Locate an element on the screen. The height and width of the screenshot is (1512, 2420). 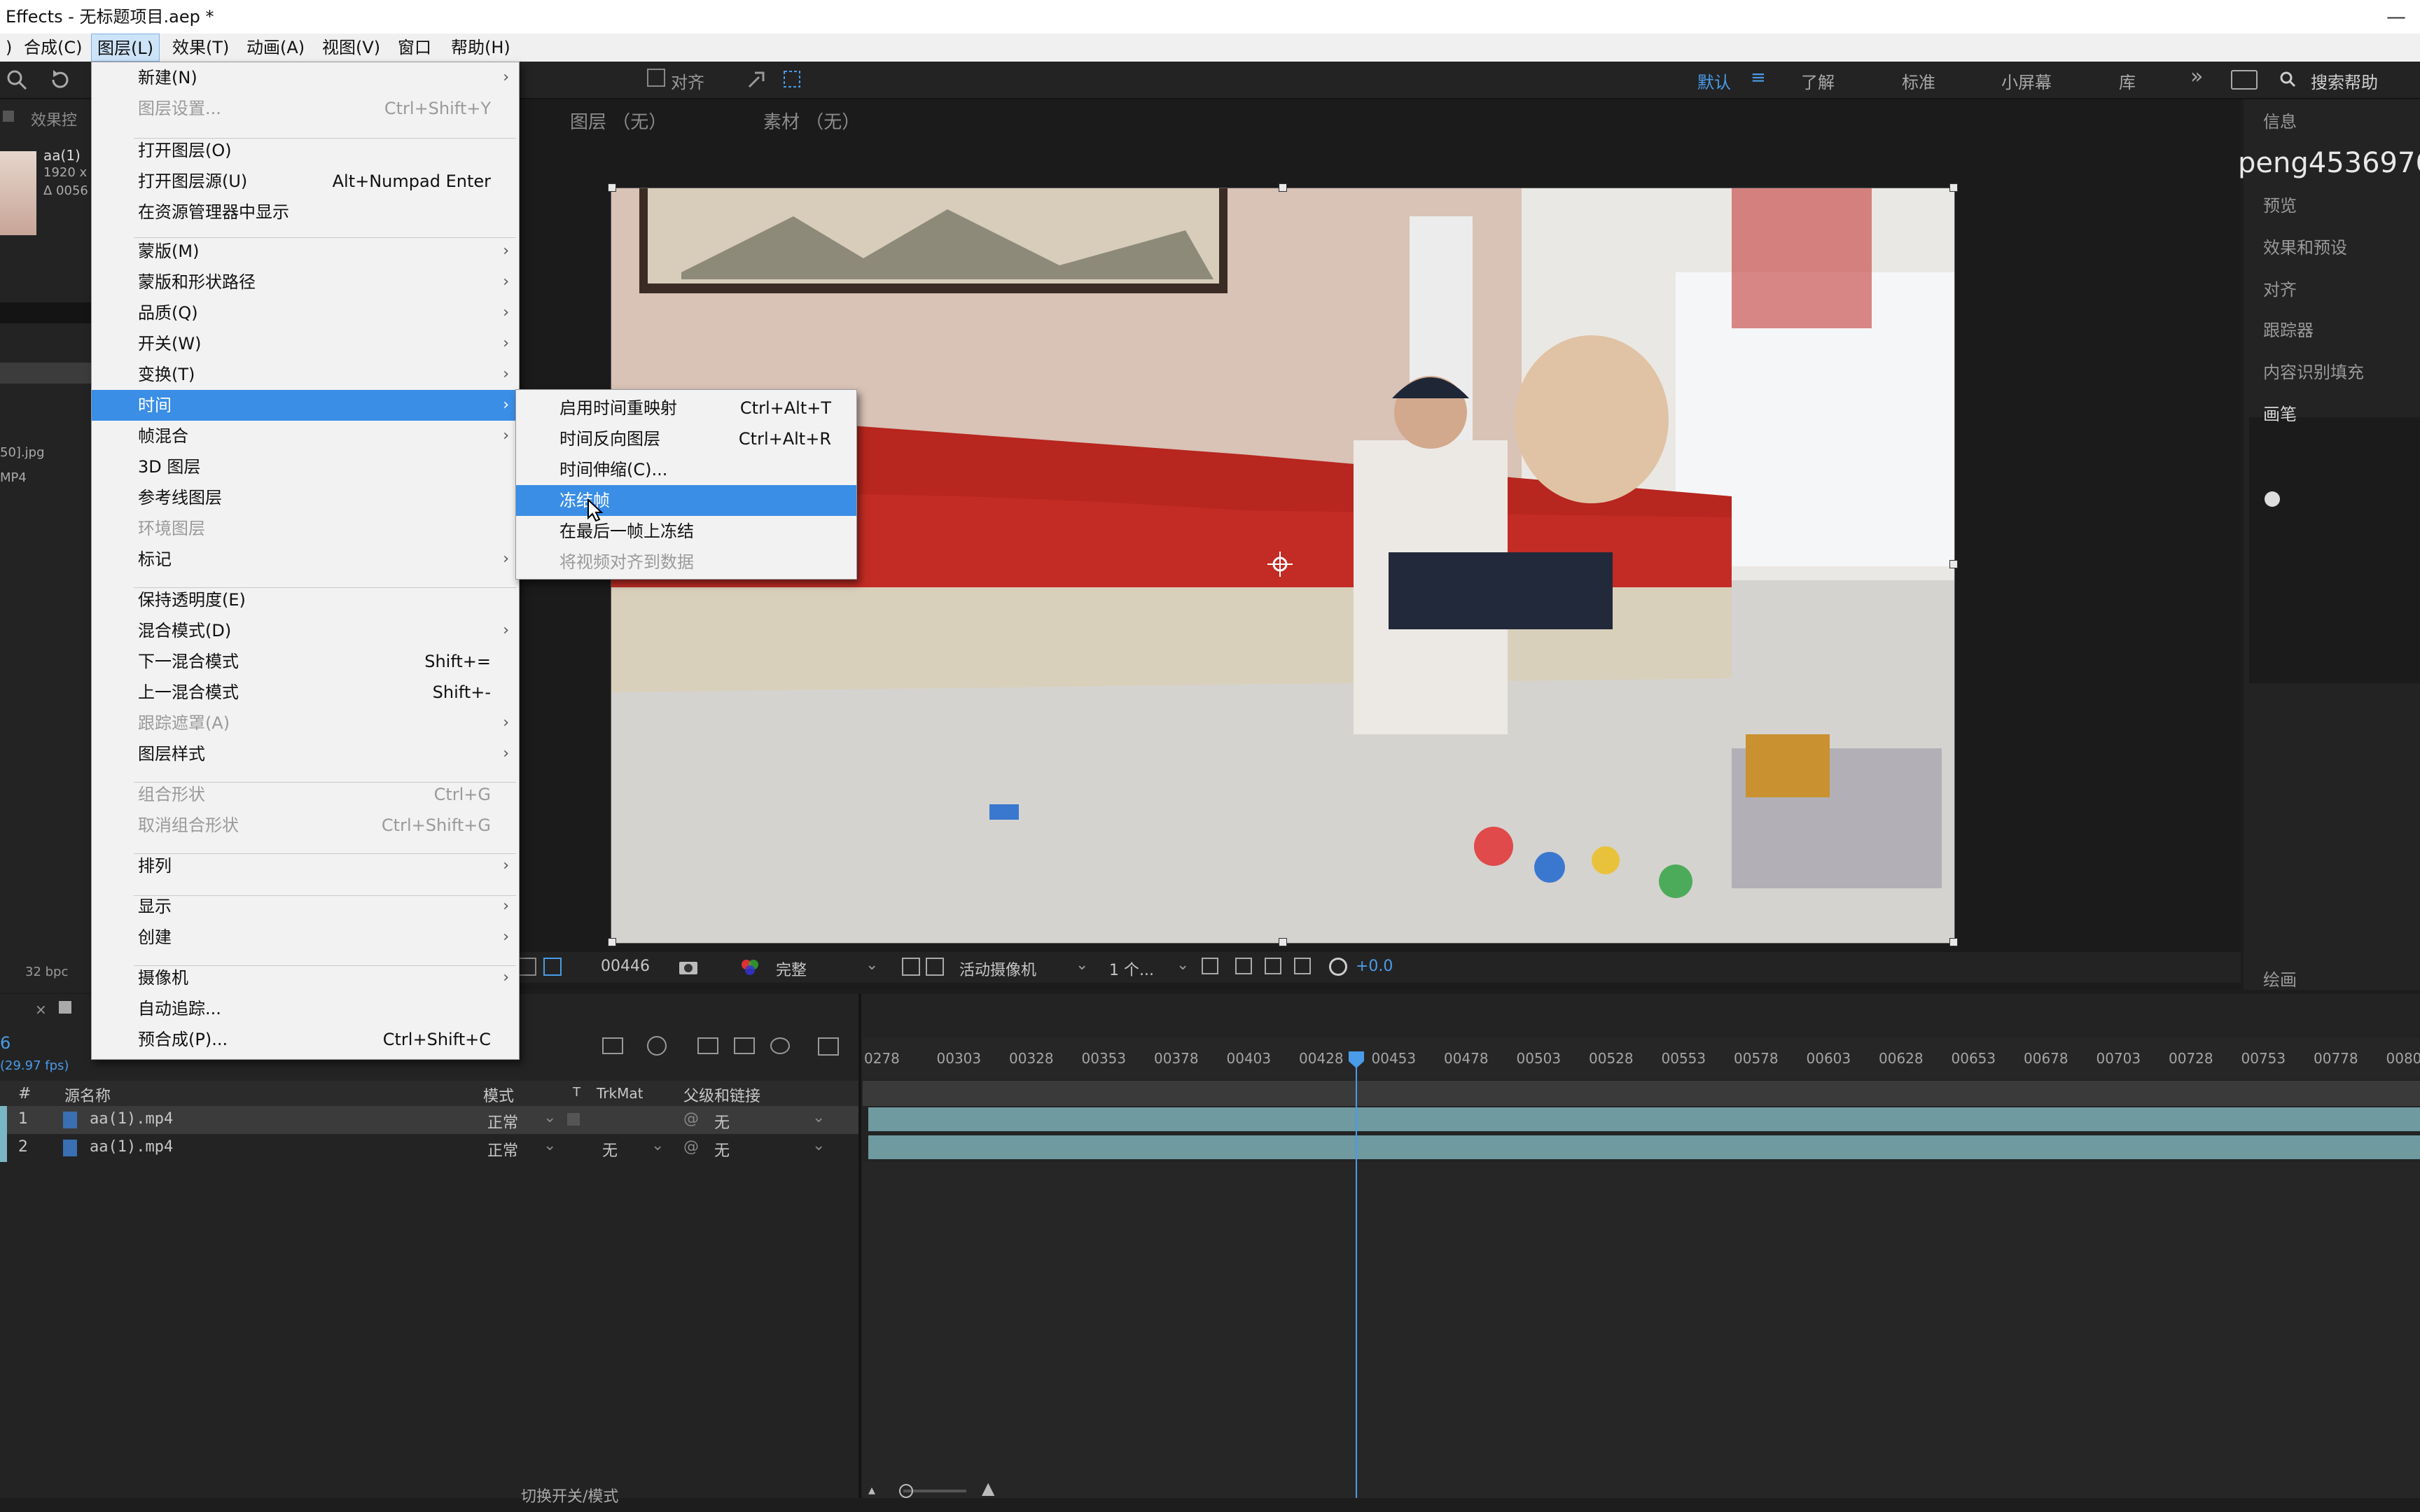
transform-handle-mr is located at coordinates (1953, 564).